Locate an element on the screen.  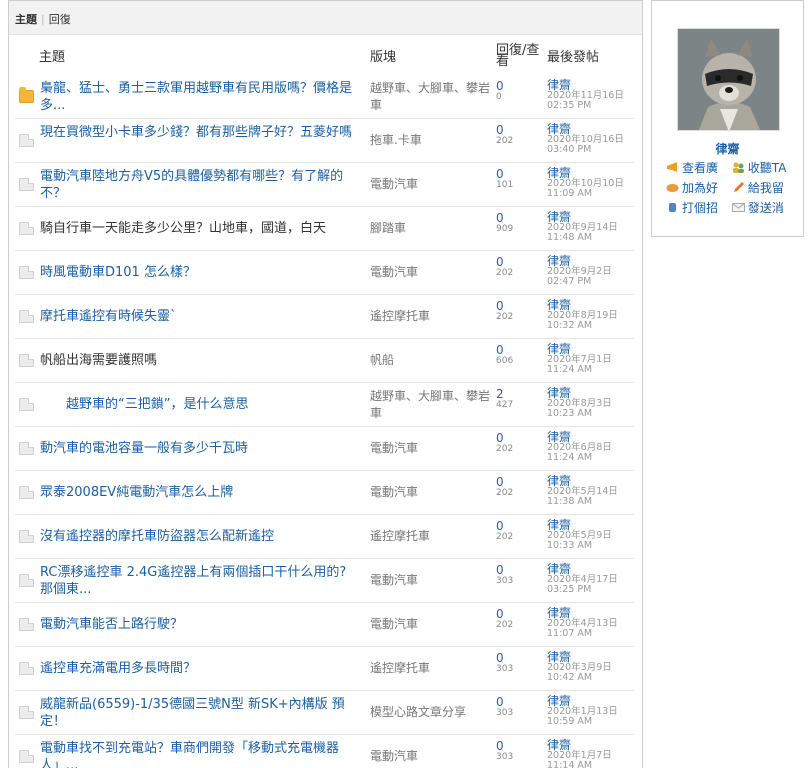
thread-stats: 00 is located at coordinates (521, 91).